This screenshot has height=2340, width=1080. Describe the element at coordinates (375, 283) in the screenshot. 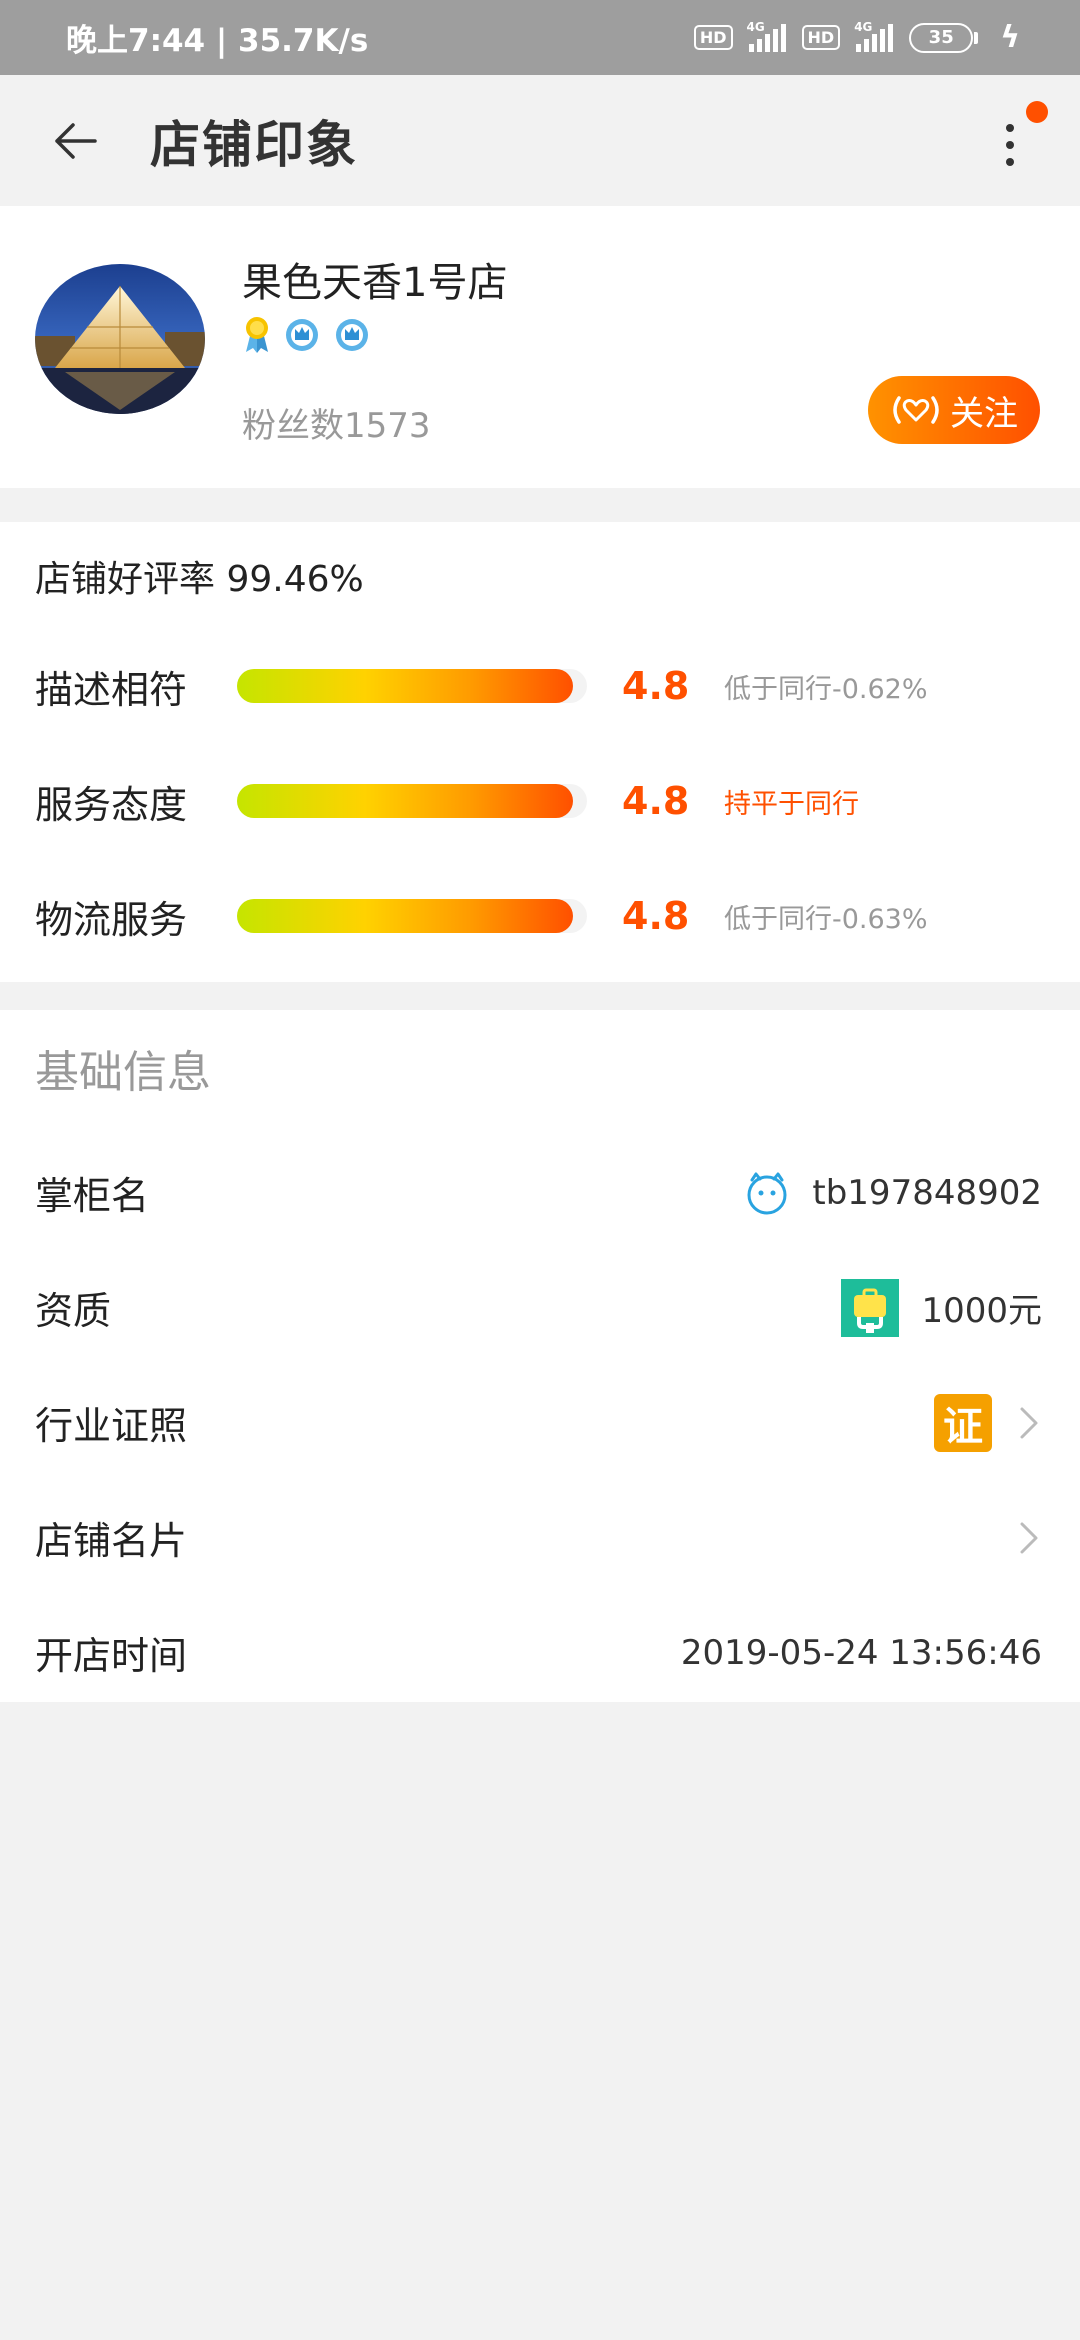

I see `shop-name: 果色天香1号店` at that location.